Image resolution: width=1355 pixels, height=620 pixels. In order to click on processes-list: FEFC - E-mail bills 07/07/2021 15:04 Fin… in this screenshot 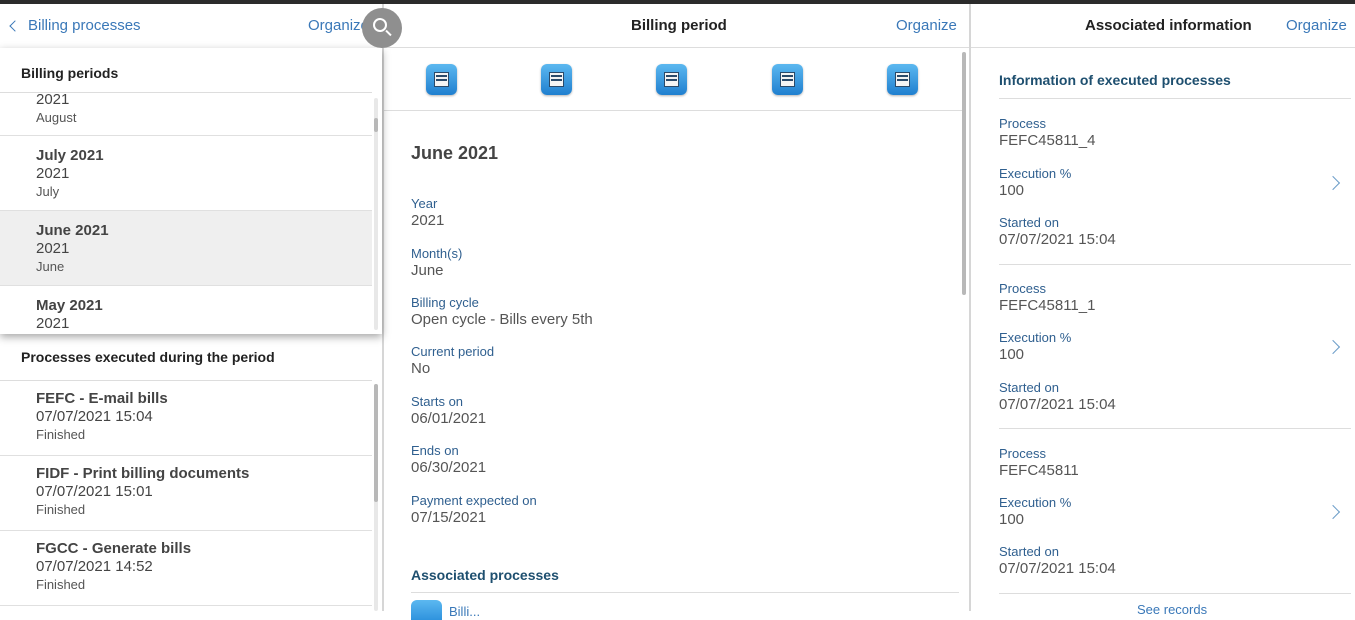, I will do `click(186, 495)`.